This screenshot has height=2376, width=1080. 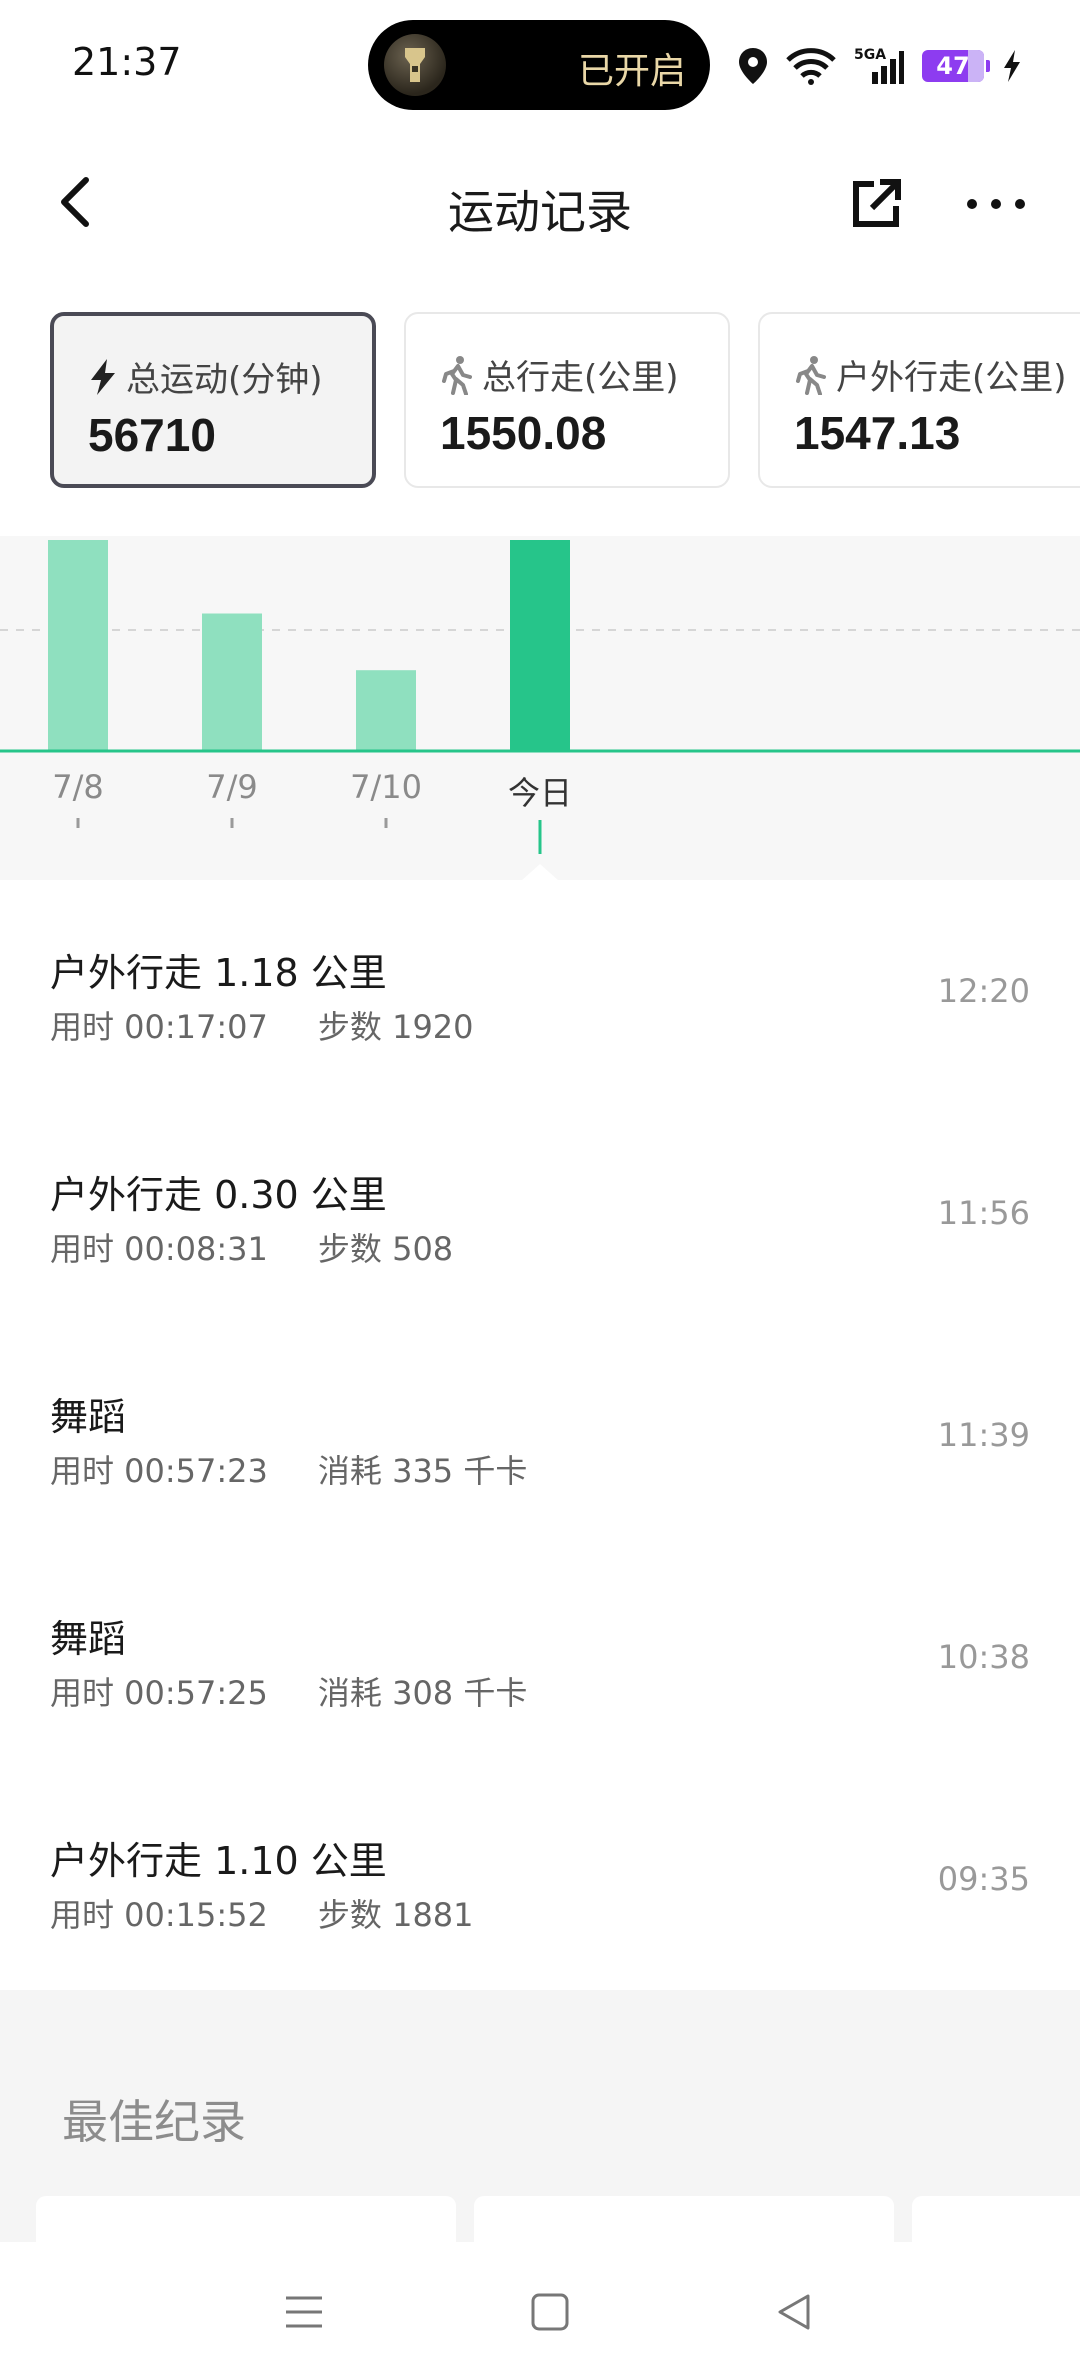 I want to click on workout-metric: 消耗 335 千卡, so click(x=422, y=1471).